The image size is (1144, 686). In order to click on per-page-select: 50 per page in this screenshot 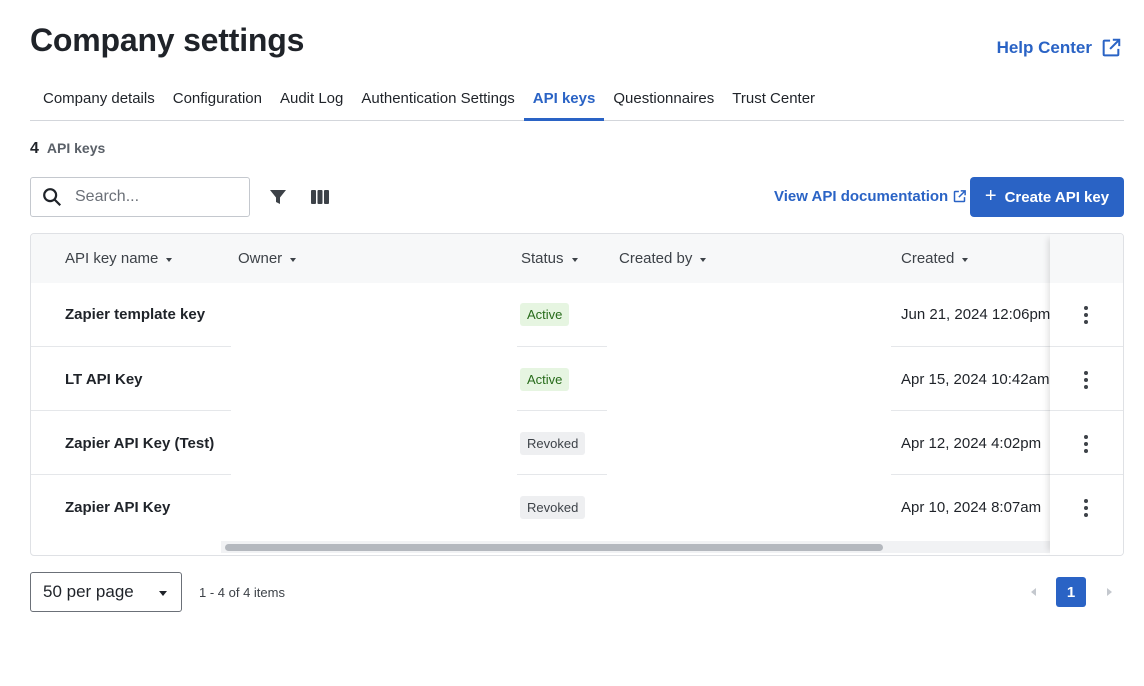, I will do `click(106, 592)`.